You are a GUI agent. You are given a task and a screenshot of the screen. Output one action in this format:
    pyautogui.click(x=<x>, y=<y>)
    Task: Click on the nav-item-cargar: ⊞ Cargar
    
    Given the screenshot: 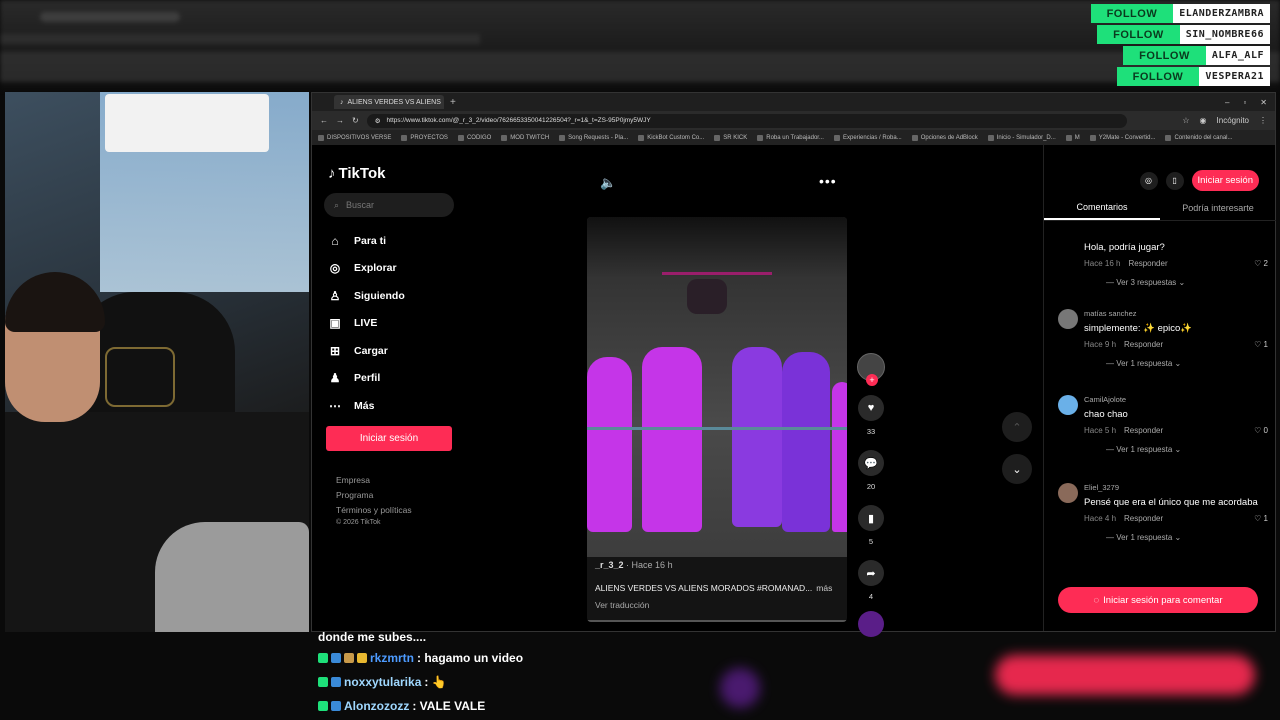 What is the action you would take?
    pyautogui.click(x=366, y=351)
    